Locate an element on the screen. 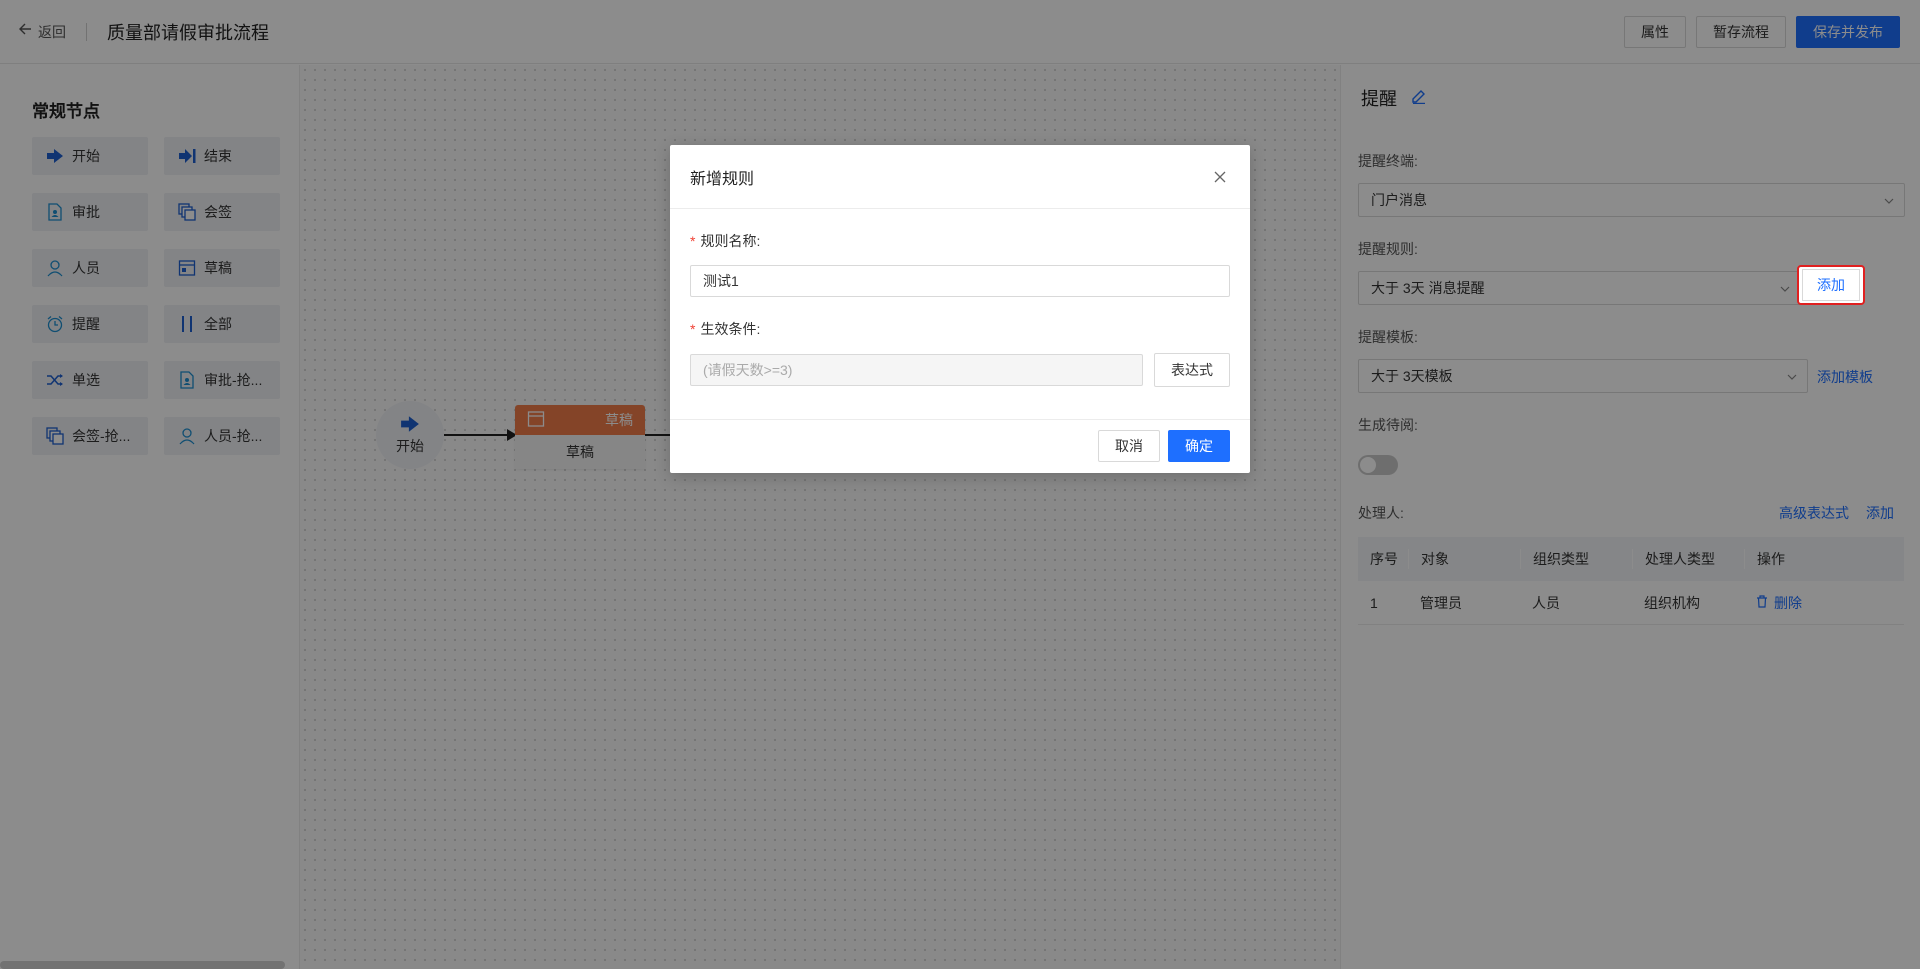 This screenshot has width=1920, height=969. expression-button: 表达式 is located at coordinates (1192, 370).